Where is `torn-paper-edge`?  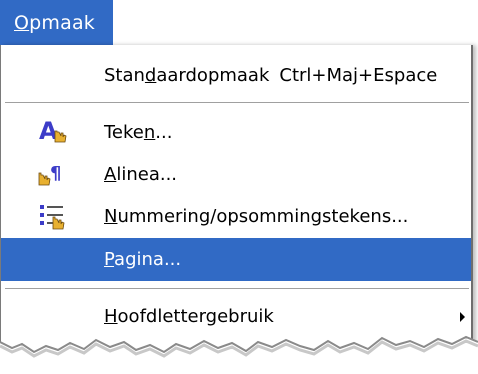
torn-paper-edge is located at coordinates (239, 354).